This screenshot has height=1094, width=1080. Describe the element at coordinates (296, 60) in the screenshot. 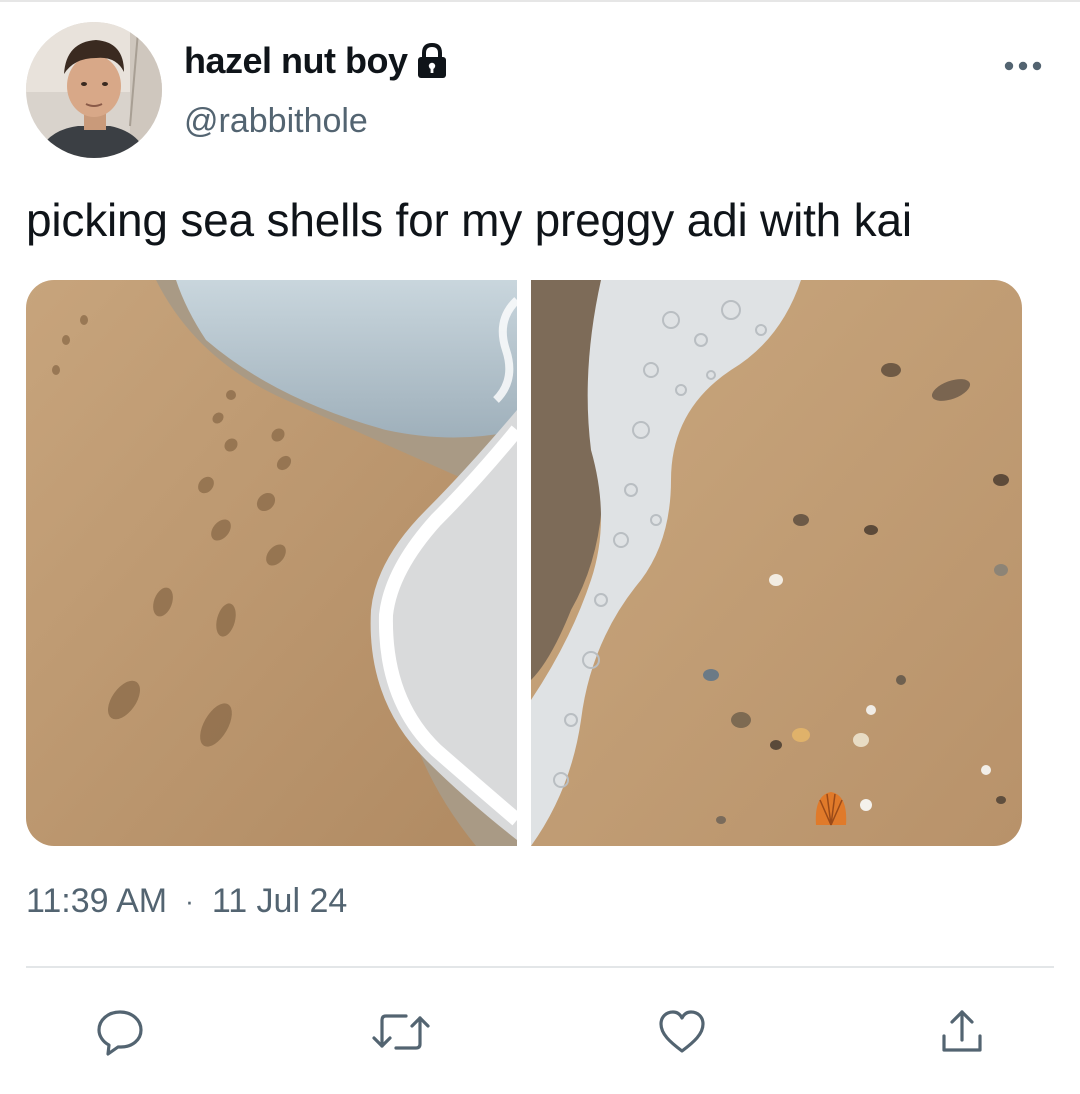

I see `display-name-text: hazel nut boy` at that location.